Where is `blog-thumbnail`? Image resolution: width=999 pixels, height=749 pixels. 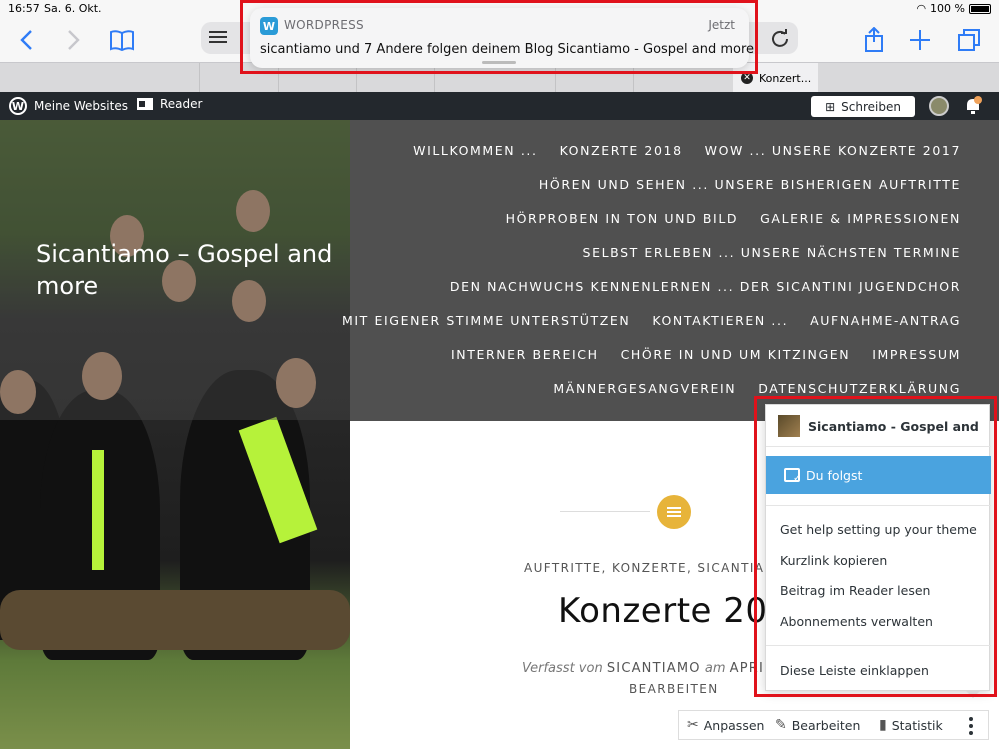
blog-thumbnail is located at coordinates (789, 426).